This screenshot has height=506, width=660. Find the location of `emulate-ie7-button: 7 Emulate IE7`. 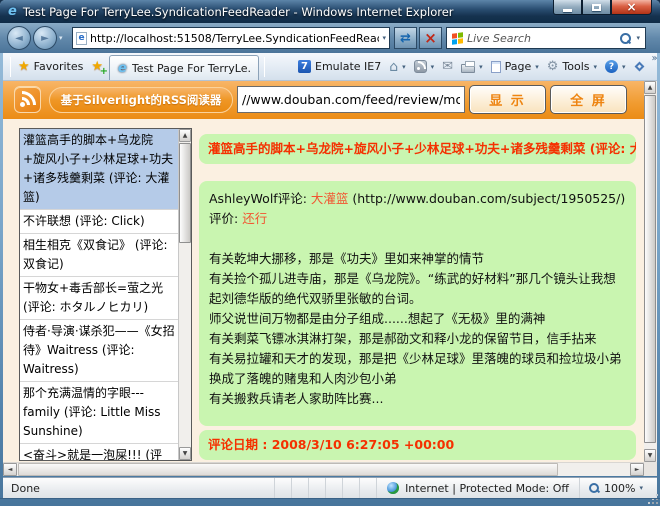

emulate-ie7-button: 7 Emulate IE7 is located at coordinates (339, 66).